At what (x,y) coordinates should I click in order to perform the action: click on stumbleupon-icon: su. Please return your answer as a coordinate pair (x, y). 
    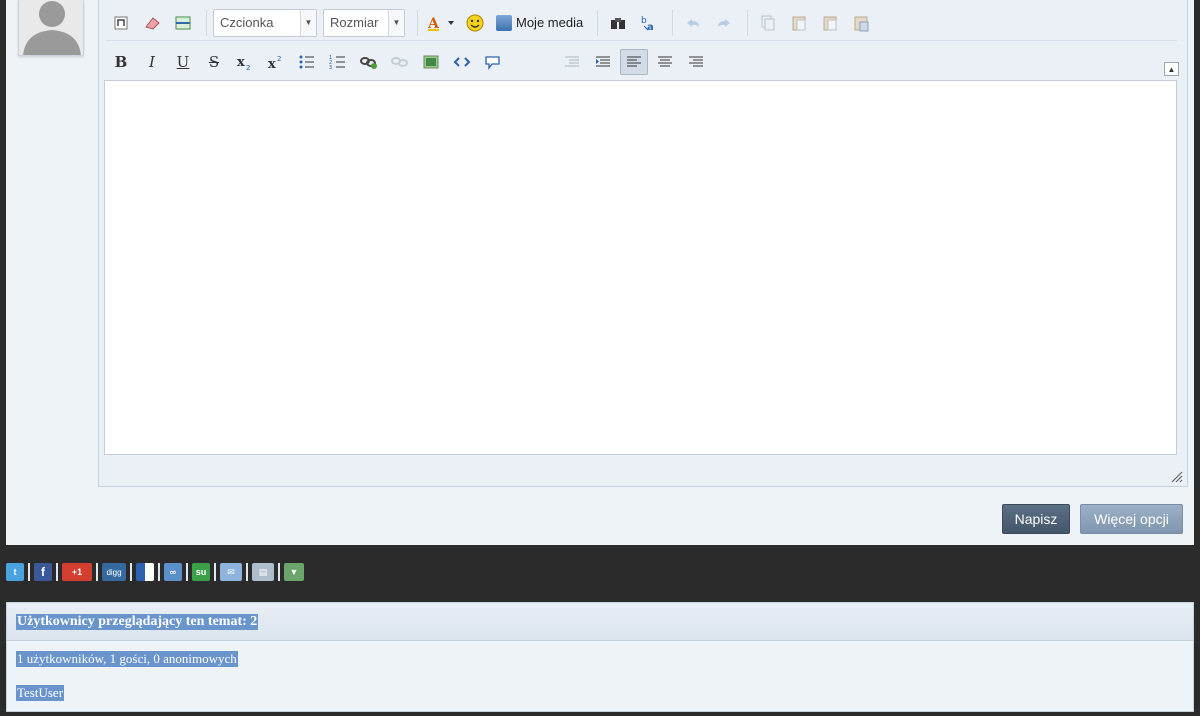
    Looking at the image, I should click on (201, 572).